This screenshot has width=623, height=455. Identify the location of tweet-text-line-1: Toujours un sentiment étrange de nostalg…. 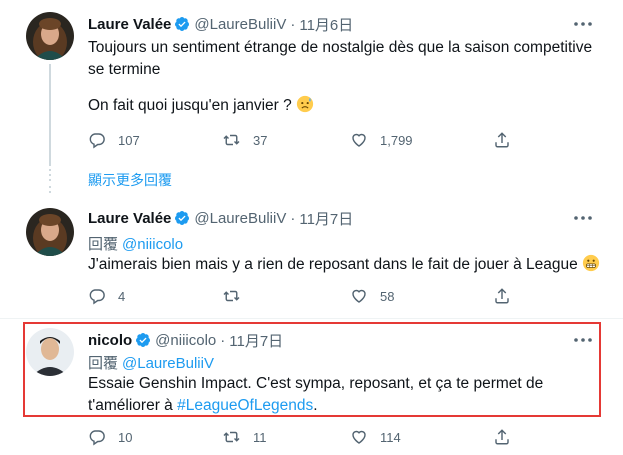
(340, 47).